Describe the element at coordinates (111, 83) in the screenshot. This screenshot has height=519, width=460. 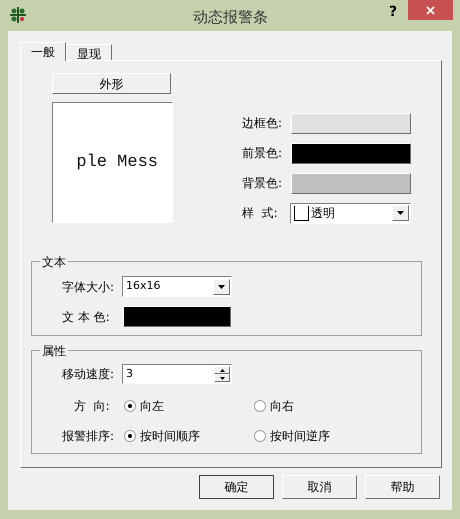
I see `shape-button: 外形` at that location.